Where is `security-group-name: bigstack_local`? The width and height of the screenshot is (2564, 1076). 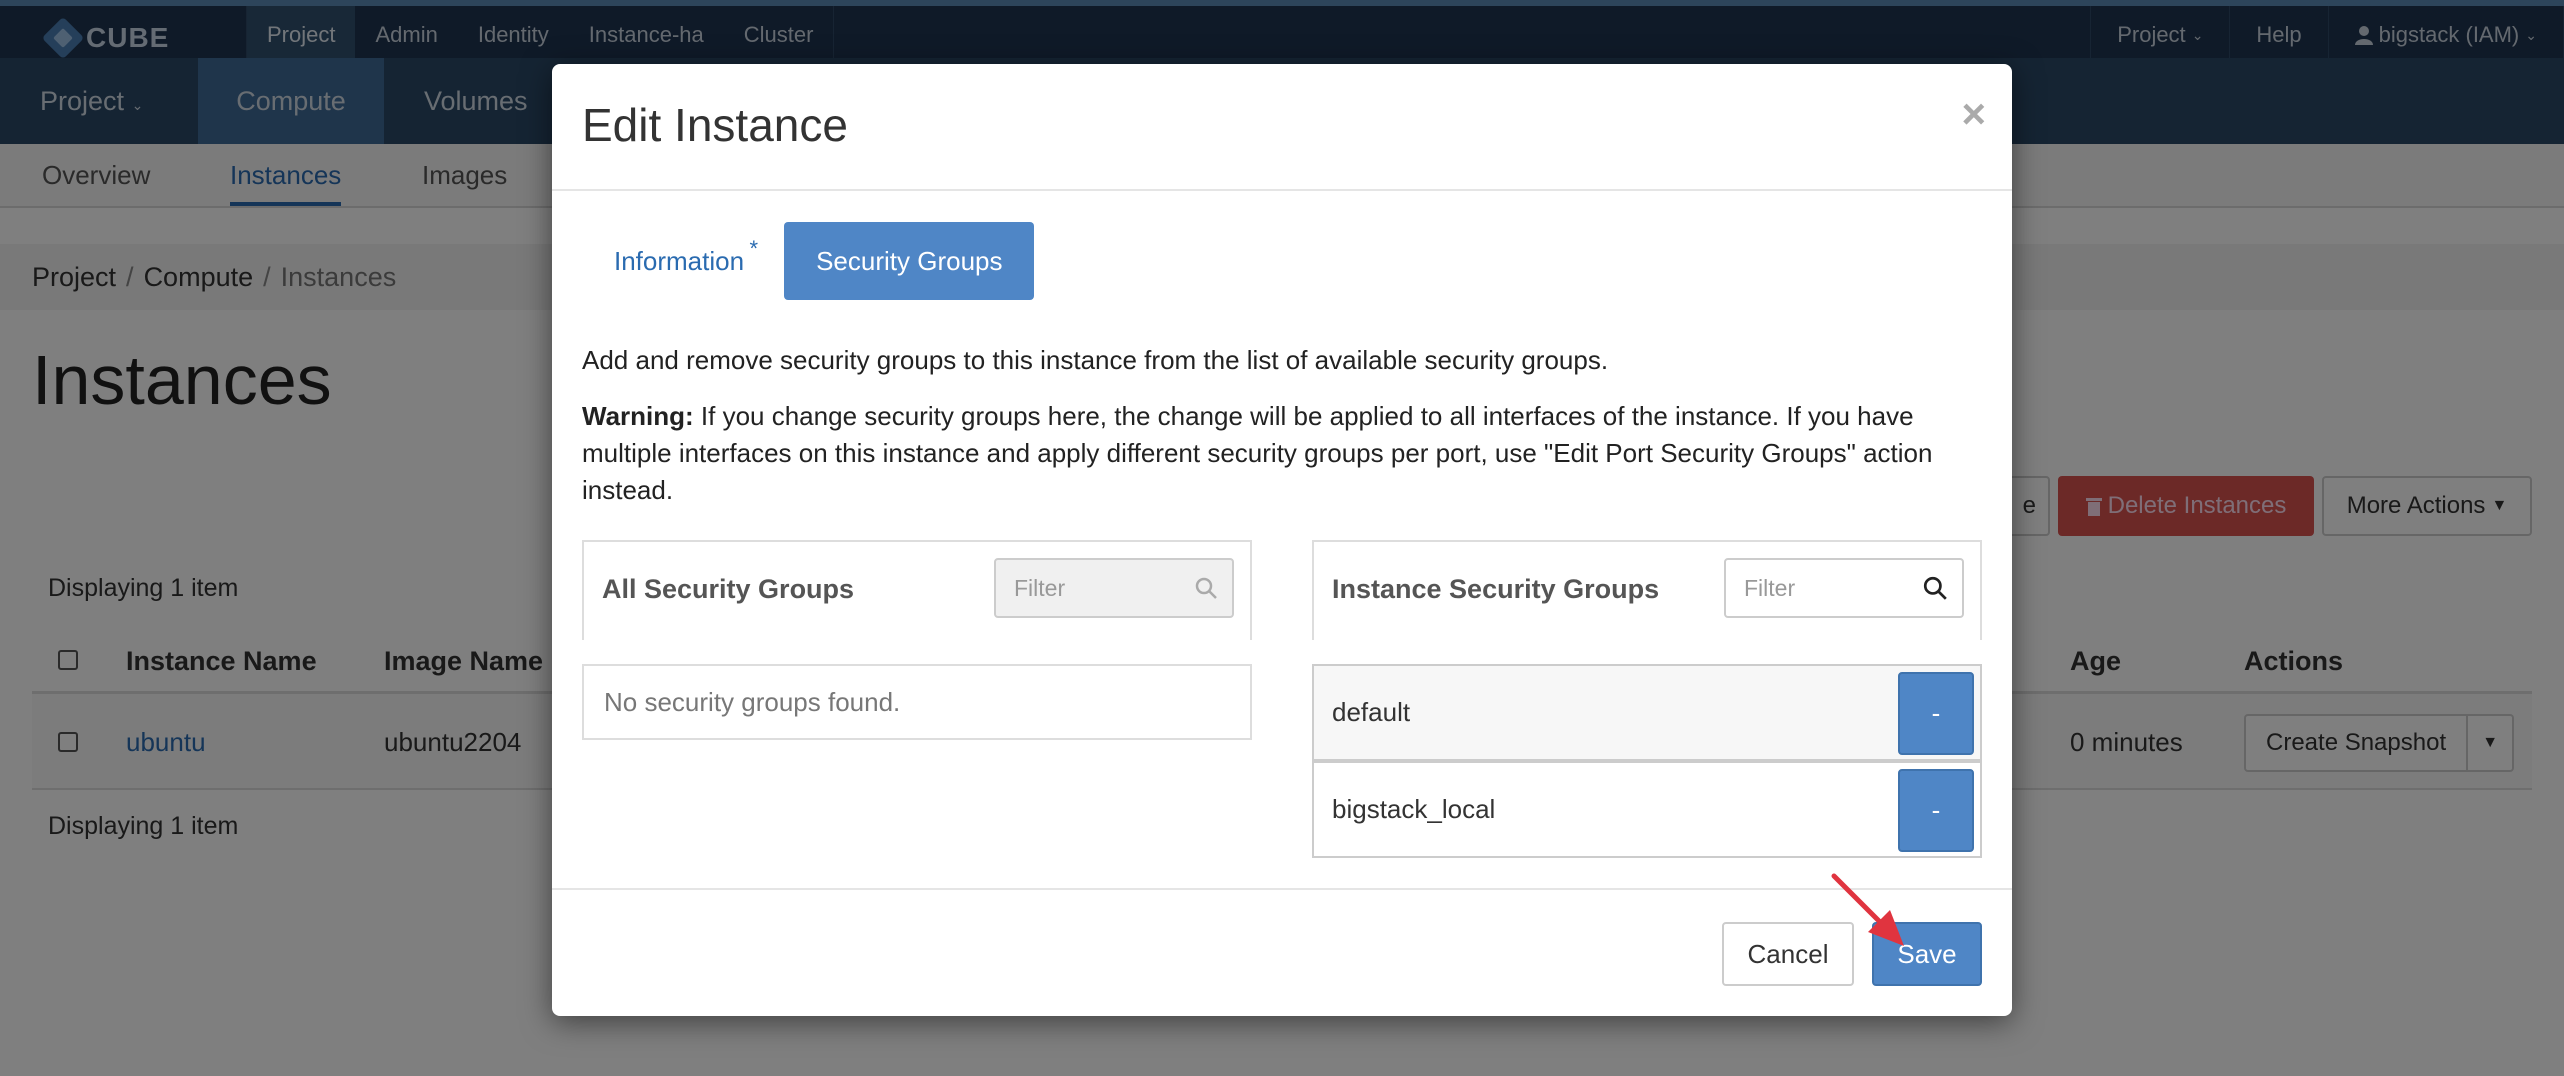
security-group-name: bigstack_local is located at coordinates (1414, 809).